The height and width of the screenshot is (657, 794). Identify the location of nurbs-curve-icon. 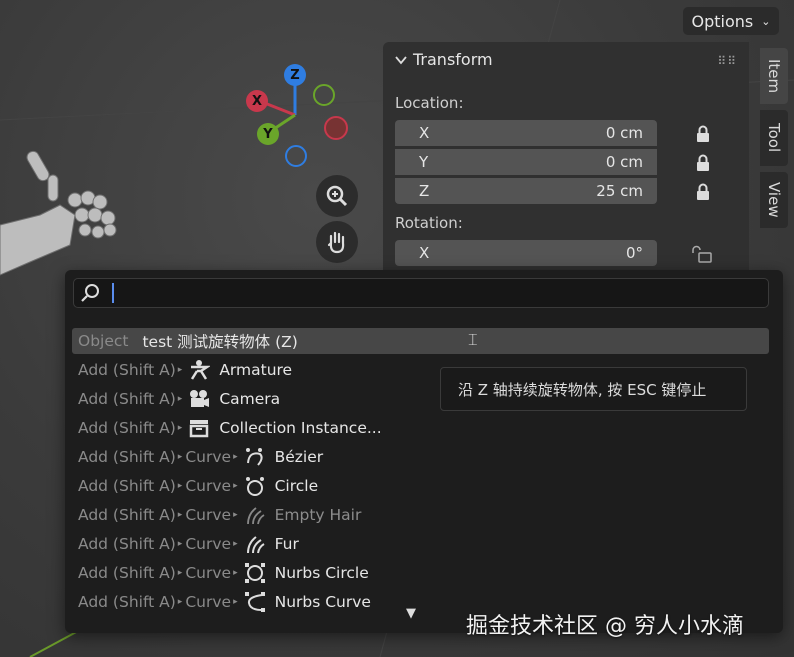
(255, 602).